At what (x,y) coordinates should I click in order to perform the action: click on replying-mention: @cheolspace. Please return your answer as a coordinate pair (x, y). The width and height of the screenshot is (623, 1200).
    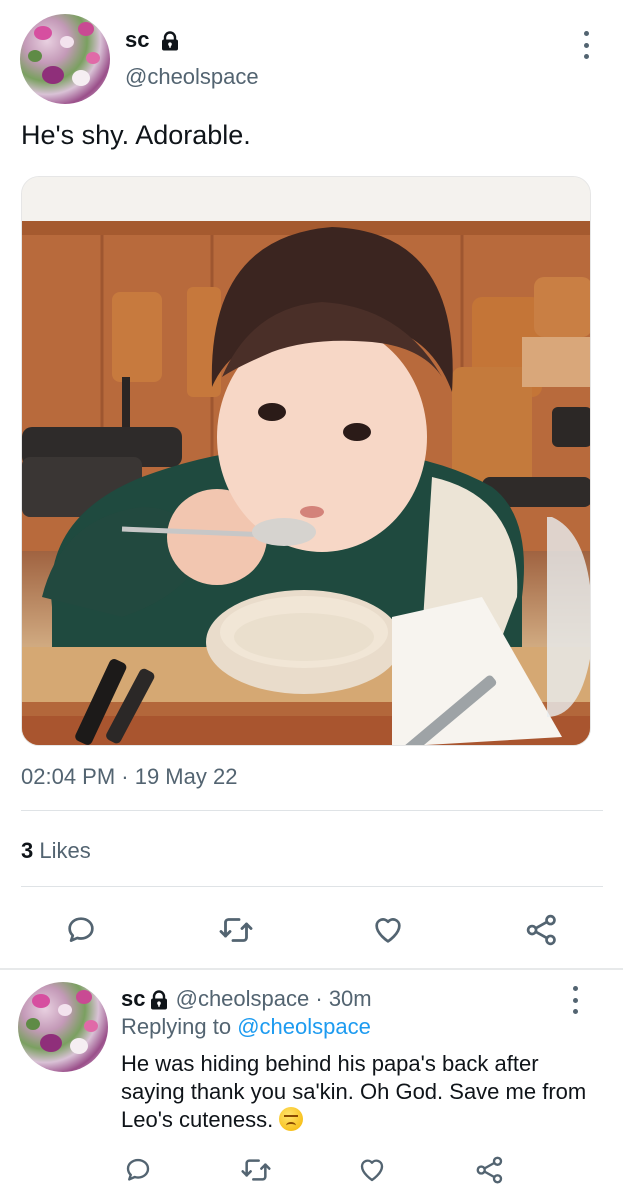
    Looking at the image, I should click on (304, 1026).